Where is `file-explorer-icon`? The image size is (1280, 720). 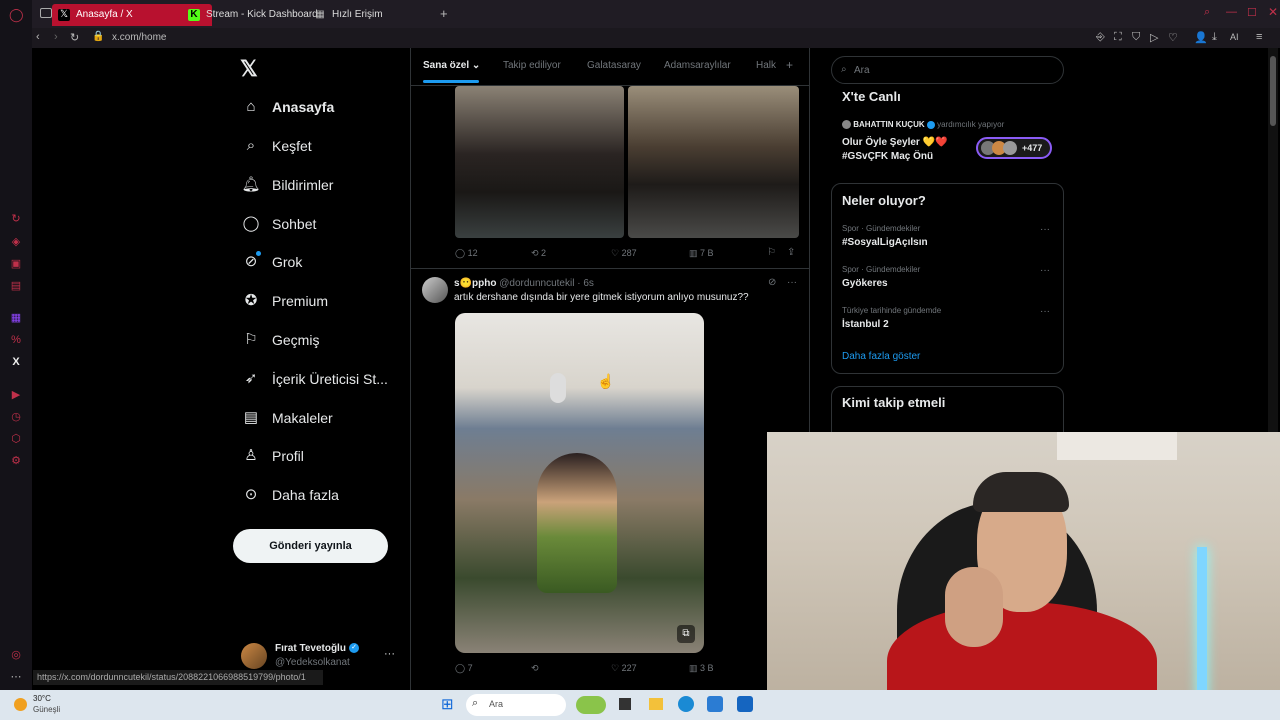
file-explorer-icon is located at coordinates (656, 704).